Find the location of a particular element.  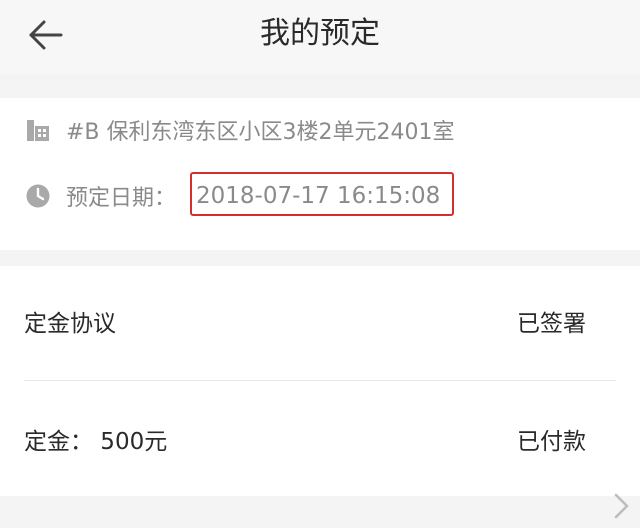

deposit-agreement-status: 已签署 is located at coordinates (551, 324).